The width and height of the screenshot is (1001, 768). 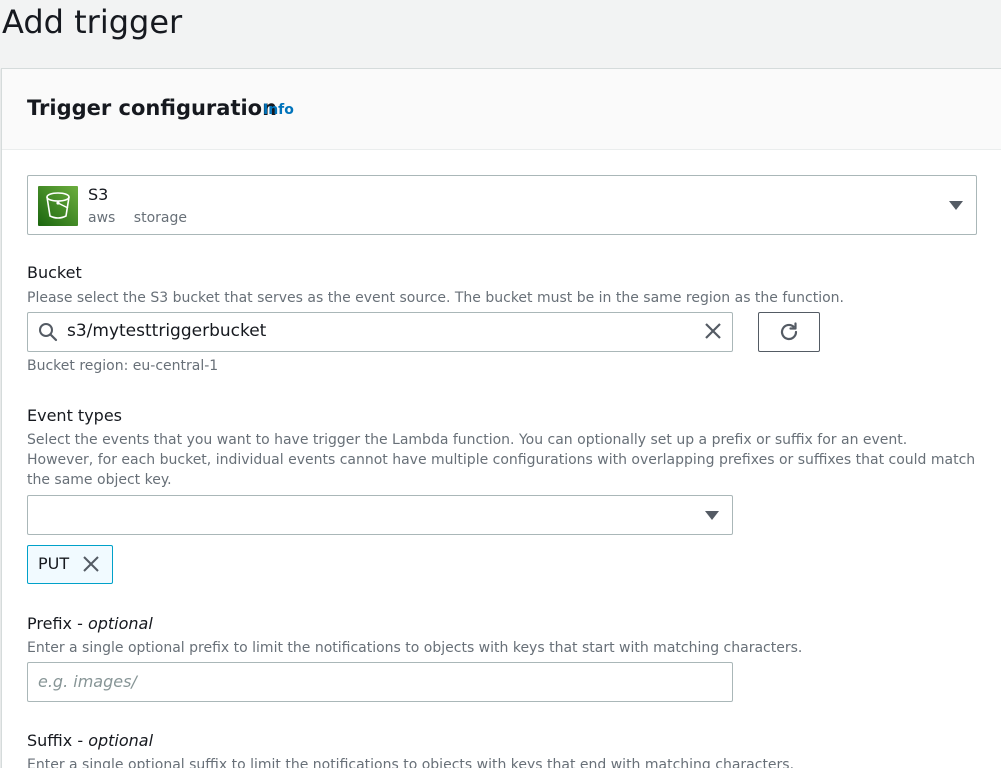 I want to click on event-types-label: Event types, so click(x=74, y=415).